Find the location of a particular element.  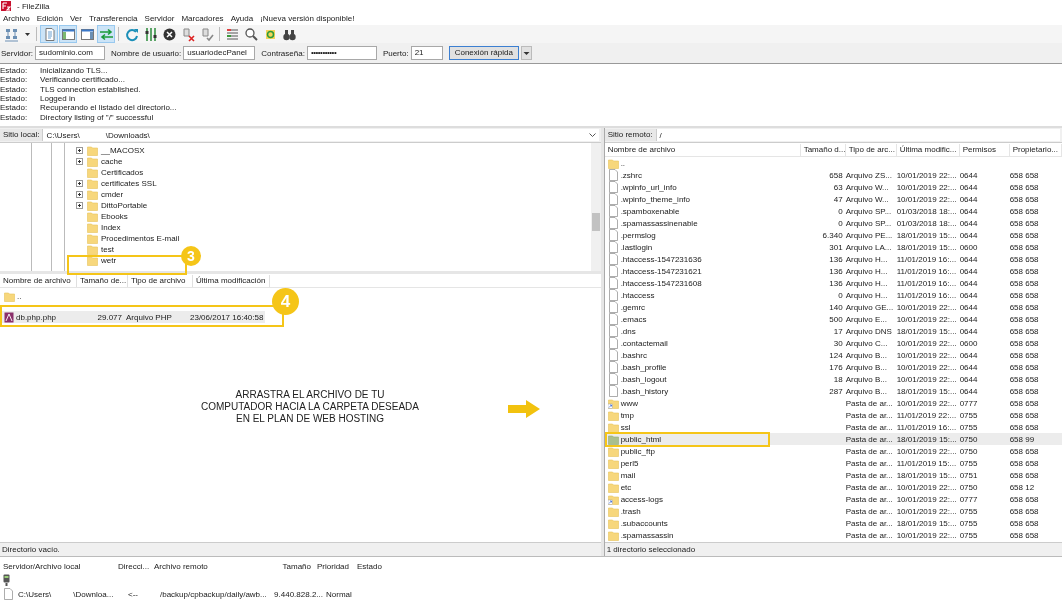

table-cell-text: 0777 is located at coordinates (969, 499).